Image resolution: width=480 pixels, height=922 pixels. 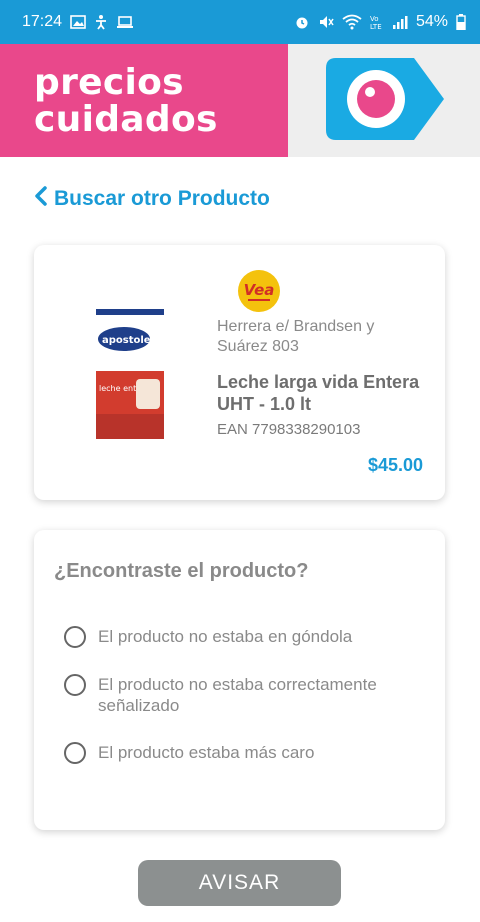 What do you see at coordinates (162, 198) in the screenshot?
I see `back-link-label: Buscar otro Producto` at bounding box center [162, 198].